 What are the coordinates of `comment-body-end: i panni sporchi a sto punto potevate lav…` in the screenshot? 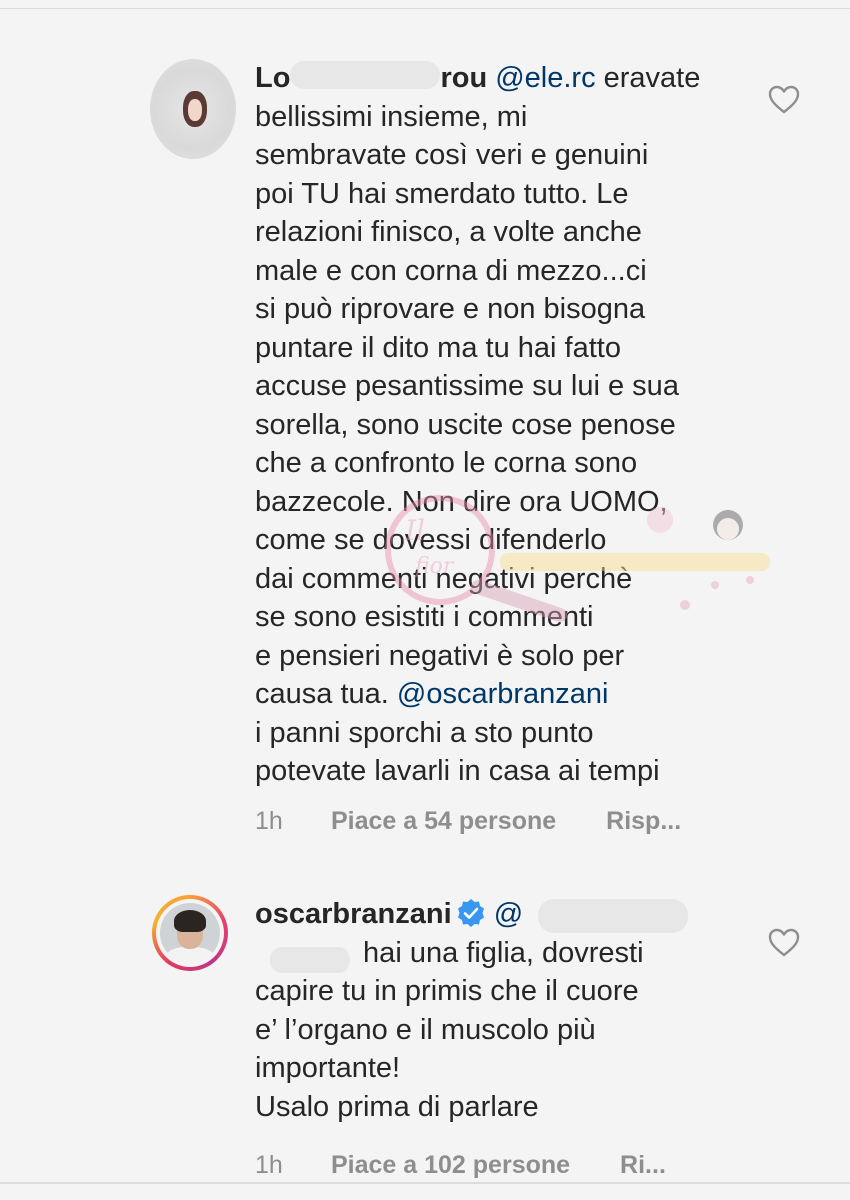 It's located at (457, 752).